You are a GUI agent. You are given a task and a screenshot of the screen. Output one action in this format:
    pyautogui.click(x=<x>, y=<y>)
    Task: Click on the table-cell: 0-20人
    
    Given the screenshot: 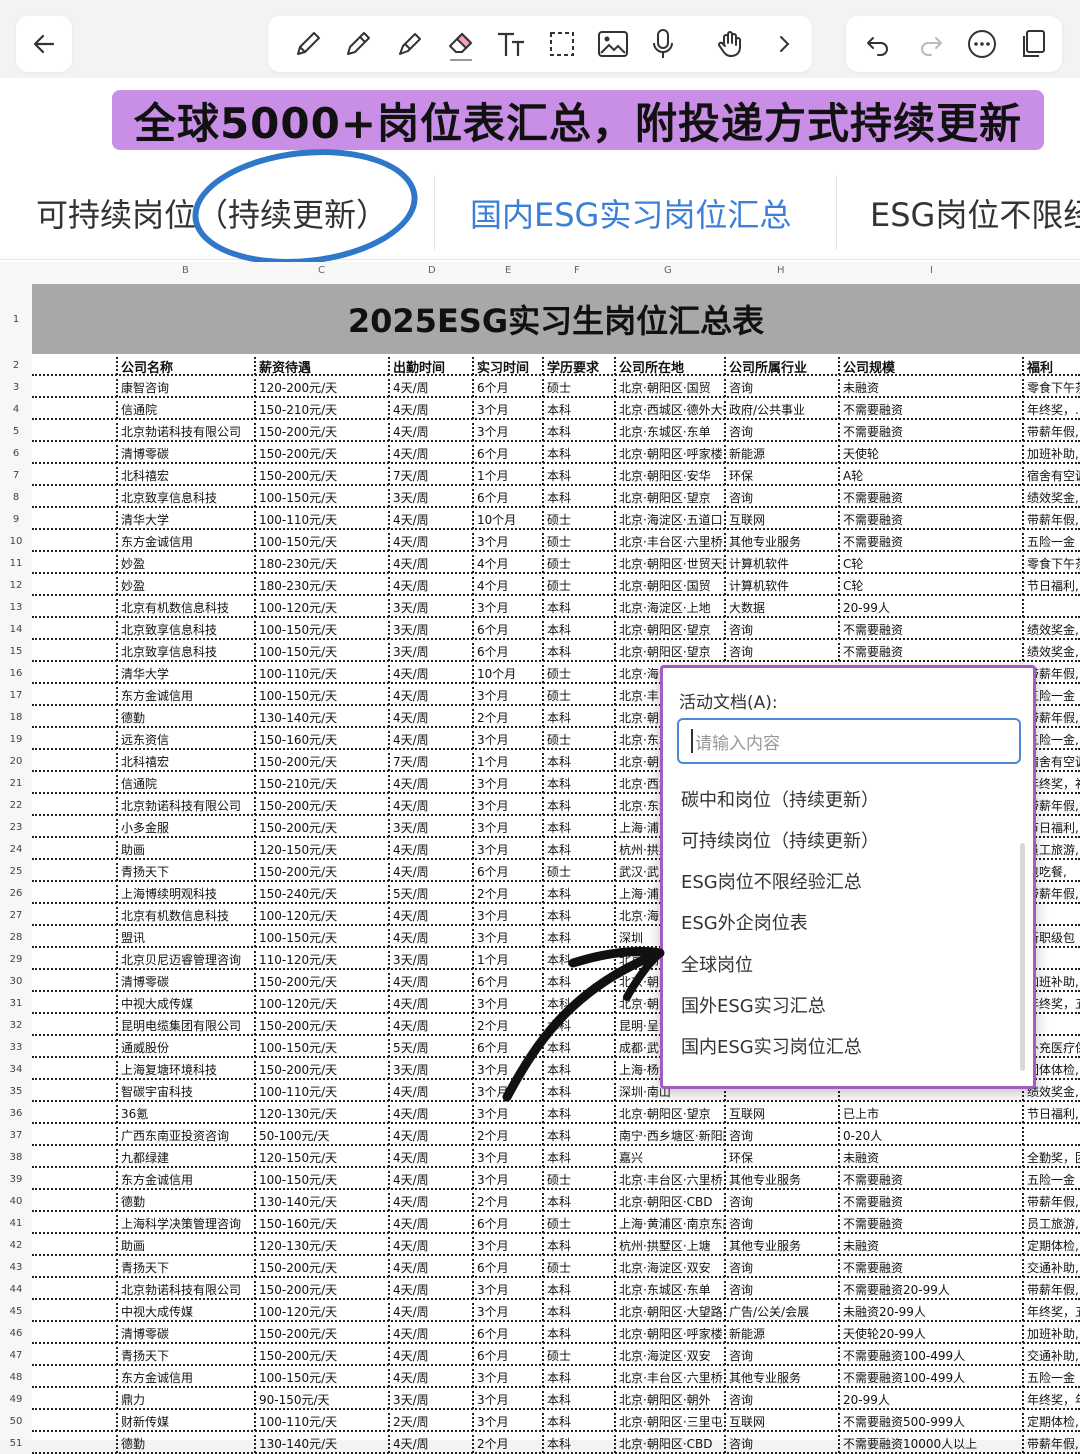 What is the action you would take?
    pyautogui.click(x=930, y=1136)
    